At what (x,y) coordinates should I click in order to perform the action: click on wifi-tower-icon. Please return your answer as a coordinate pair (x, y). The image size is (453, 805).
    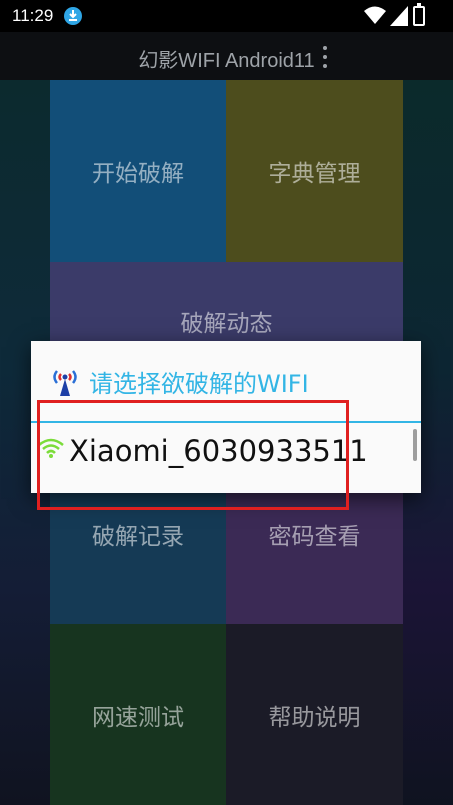
    Looking at the image, I should click on (65, 382).